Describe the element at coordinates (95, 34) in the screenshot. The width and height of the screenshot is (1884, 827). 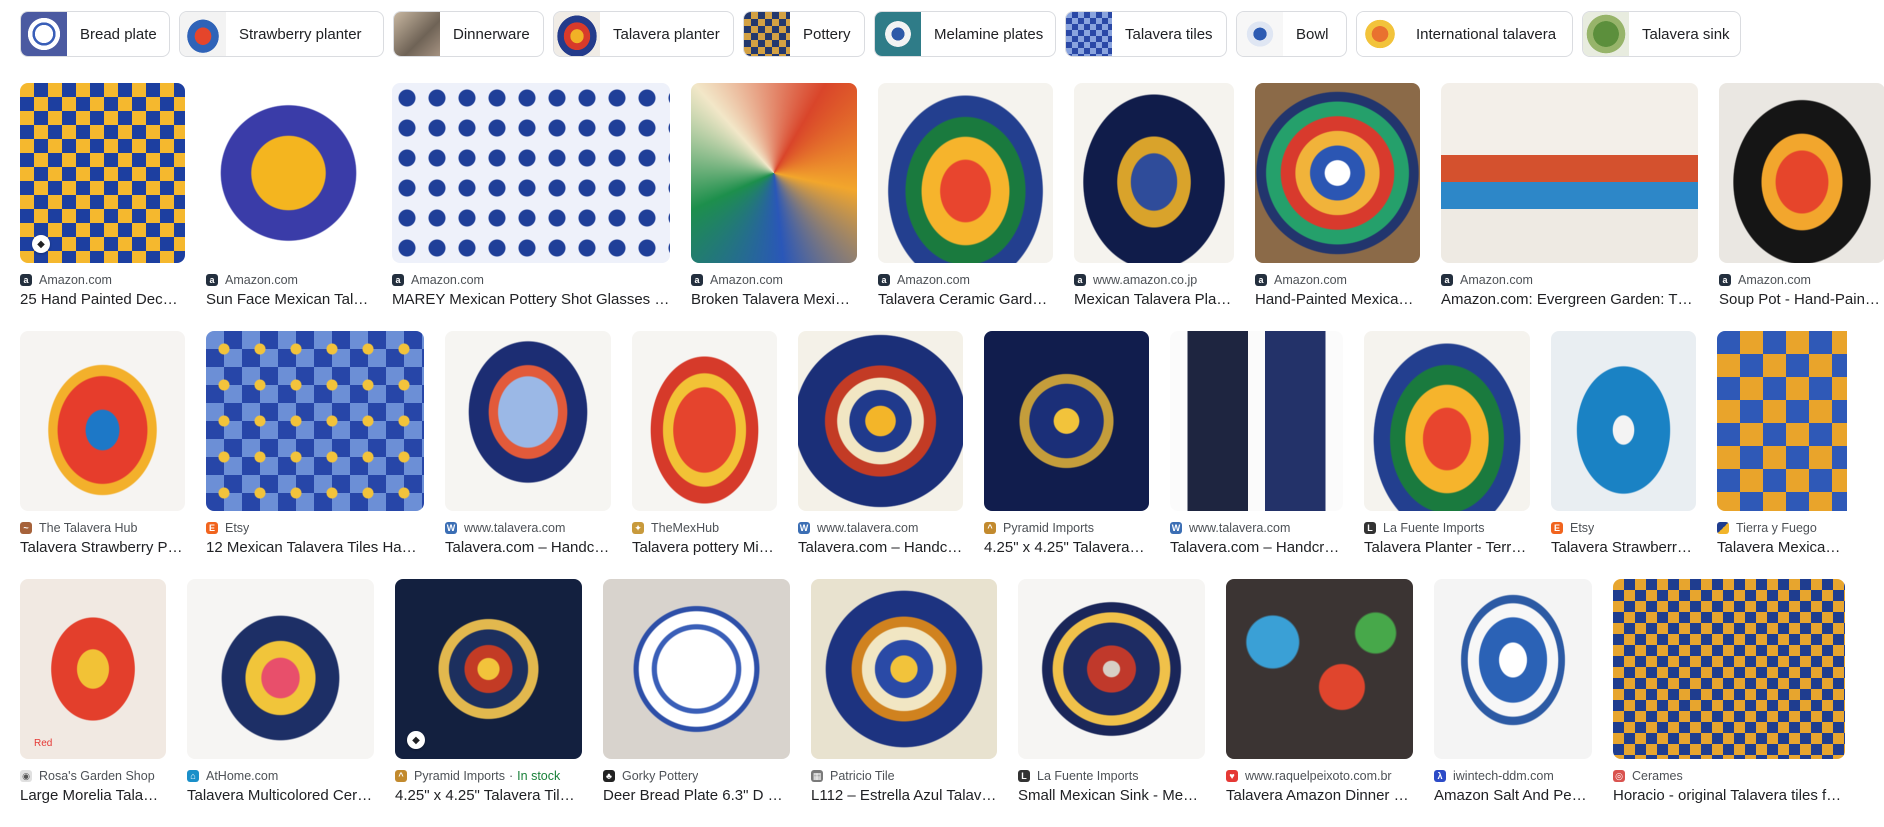
I see `chip-bread-plate: Bread plate` at that location.